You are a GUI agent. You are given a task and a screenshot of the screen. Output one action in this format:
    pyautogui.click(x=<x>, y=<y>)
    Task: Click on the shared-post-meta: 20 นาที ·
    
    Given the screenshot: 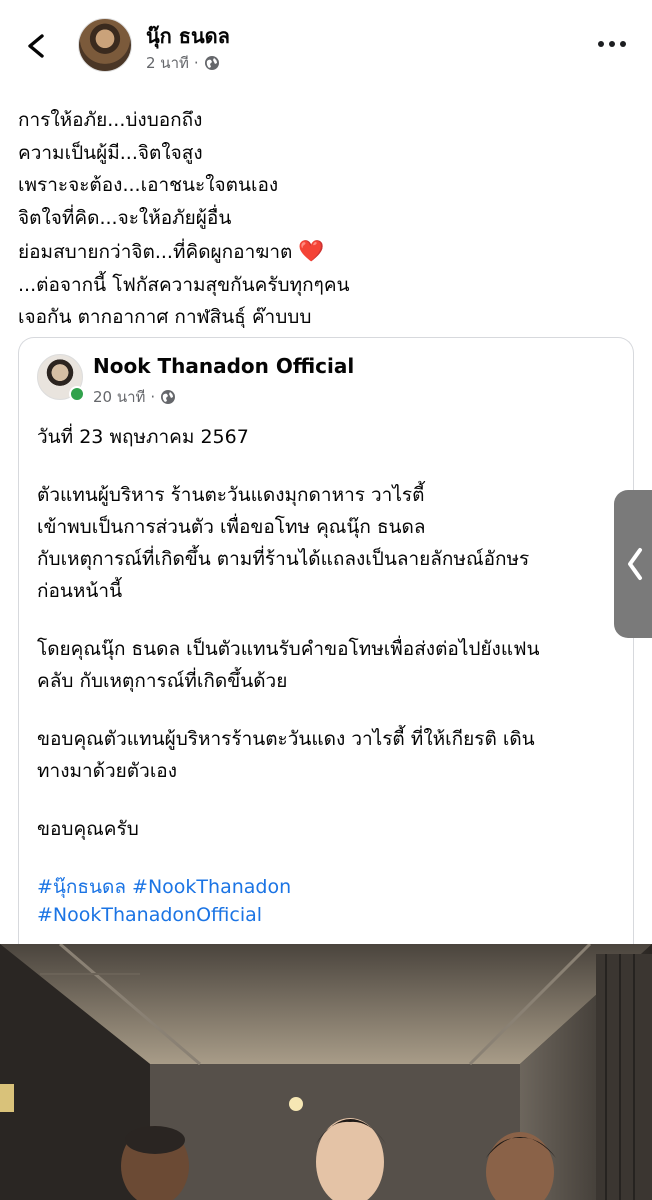 What is the action you would take?
    pyautogui.click(x=134, y=397)
    